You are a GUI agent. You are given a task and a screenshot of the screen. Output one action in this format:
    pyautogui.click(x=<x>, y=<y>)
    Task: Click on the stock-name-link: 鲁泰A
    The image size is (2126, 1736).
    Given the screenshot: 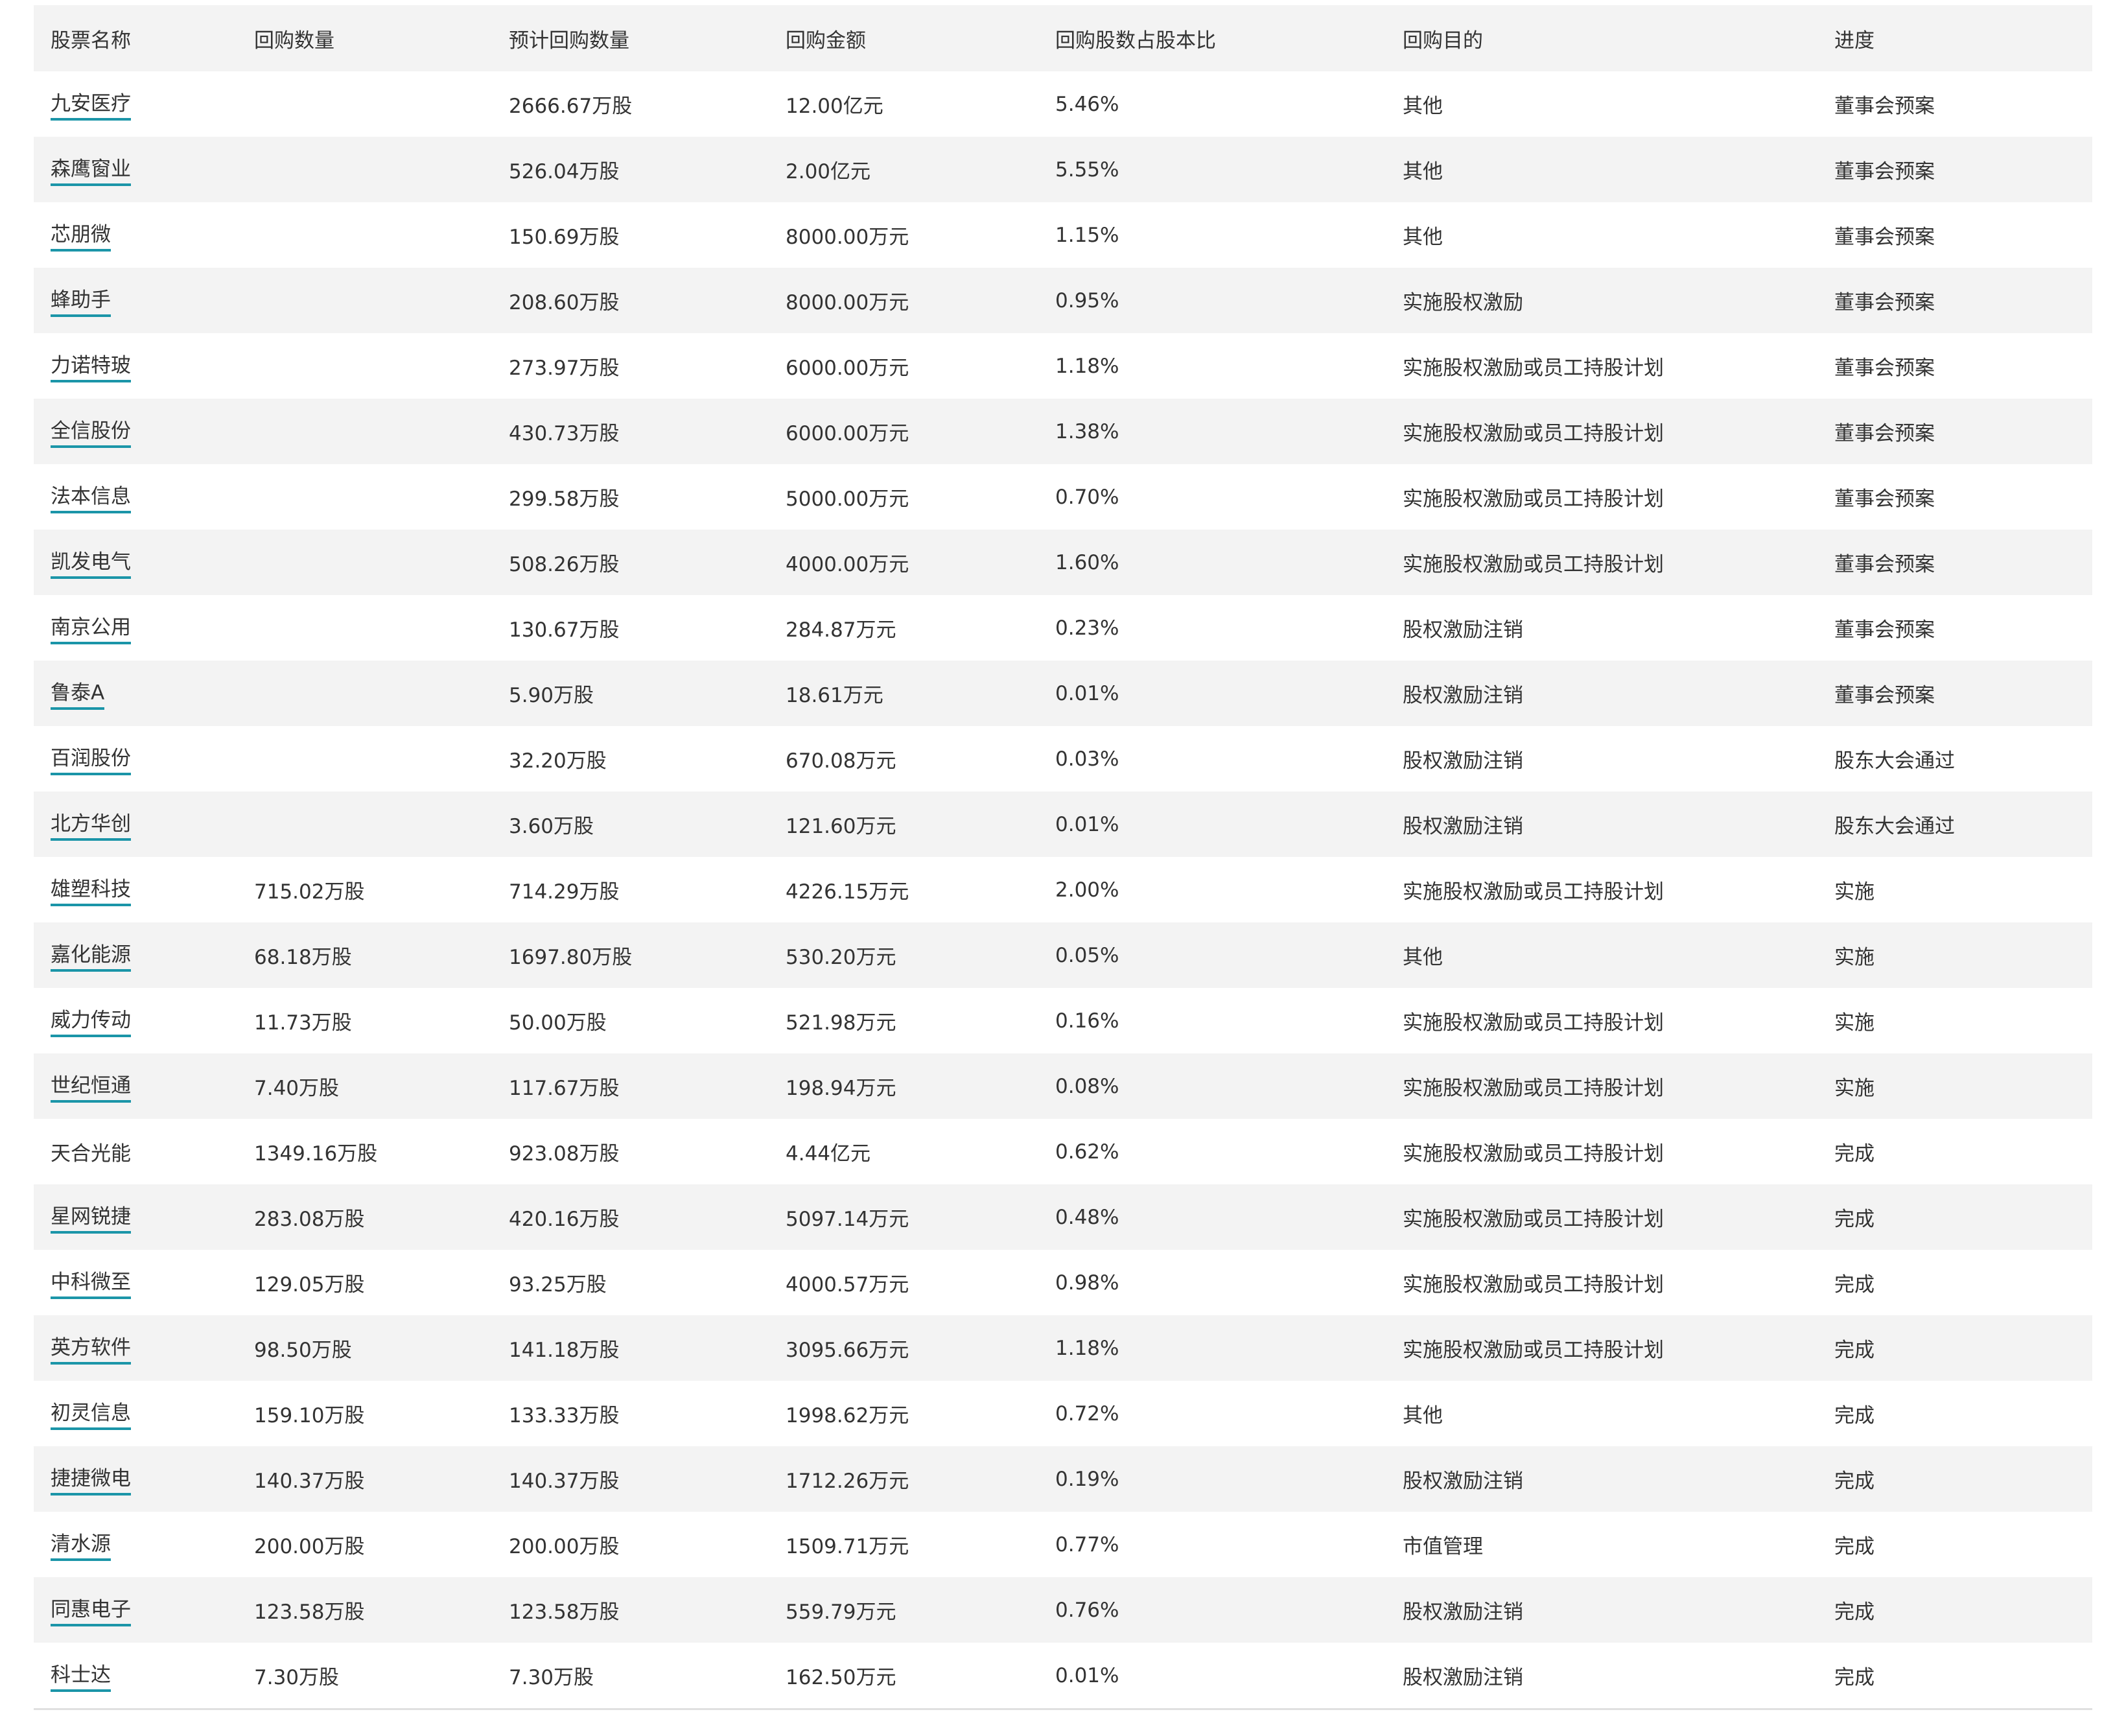 What is the action you would take?
    pyautogui.click(x=78, y=696)
    